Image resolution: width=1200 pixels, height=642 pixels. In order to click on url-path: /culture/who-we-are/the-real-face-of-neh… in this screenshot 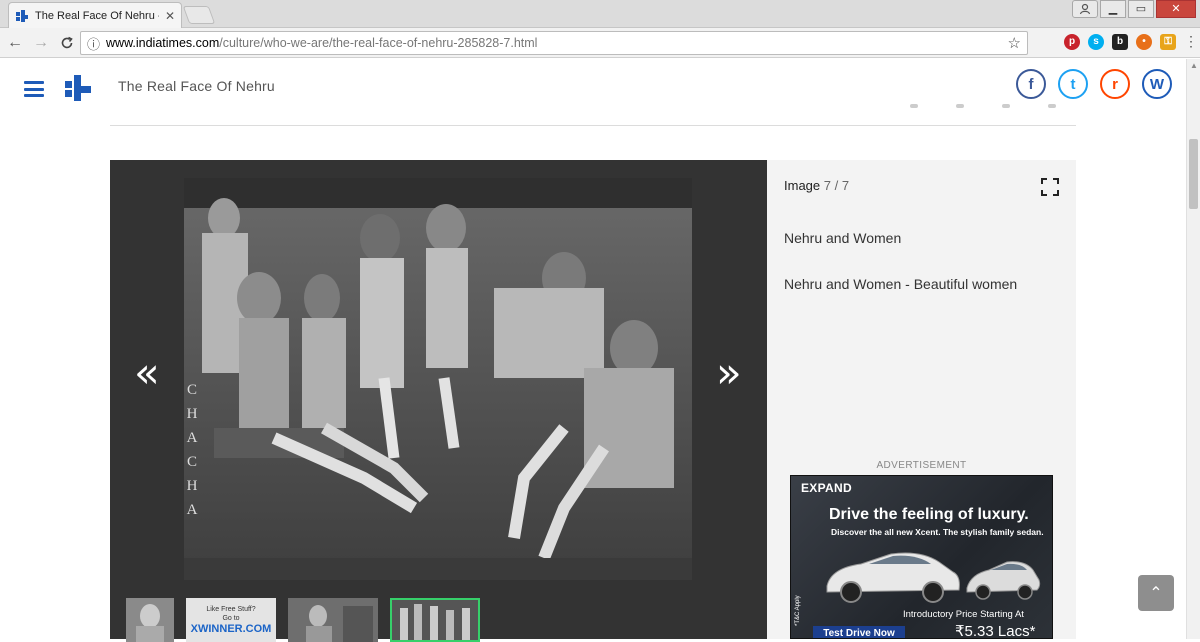, I will do `click(378, 43)`.